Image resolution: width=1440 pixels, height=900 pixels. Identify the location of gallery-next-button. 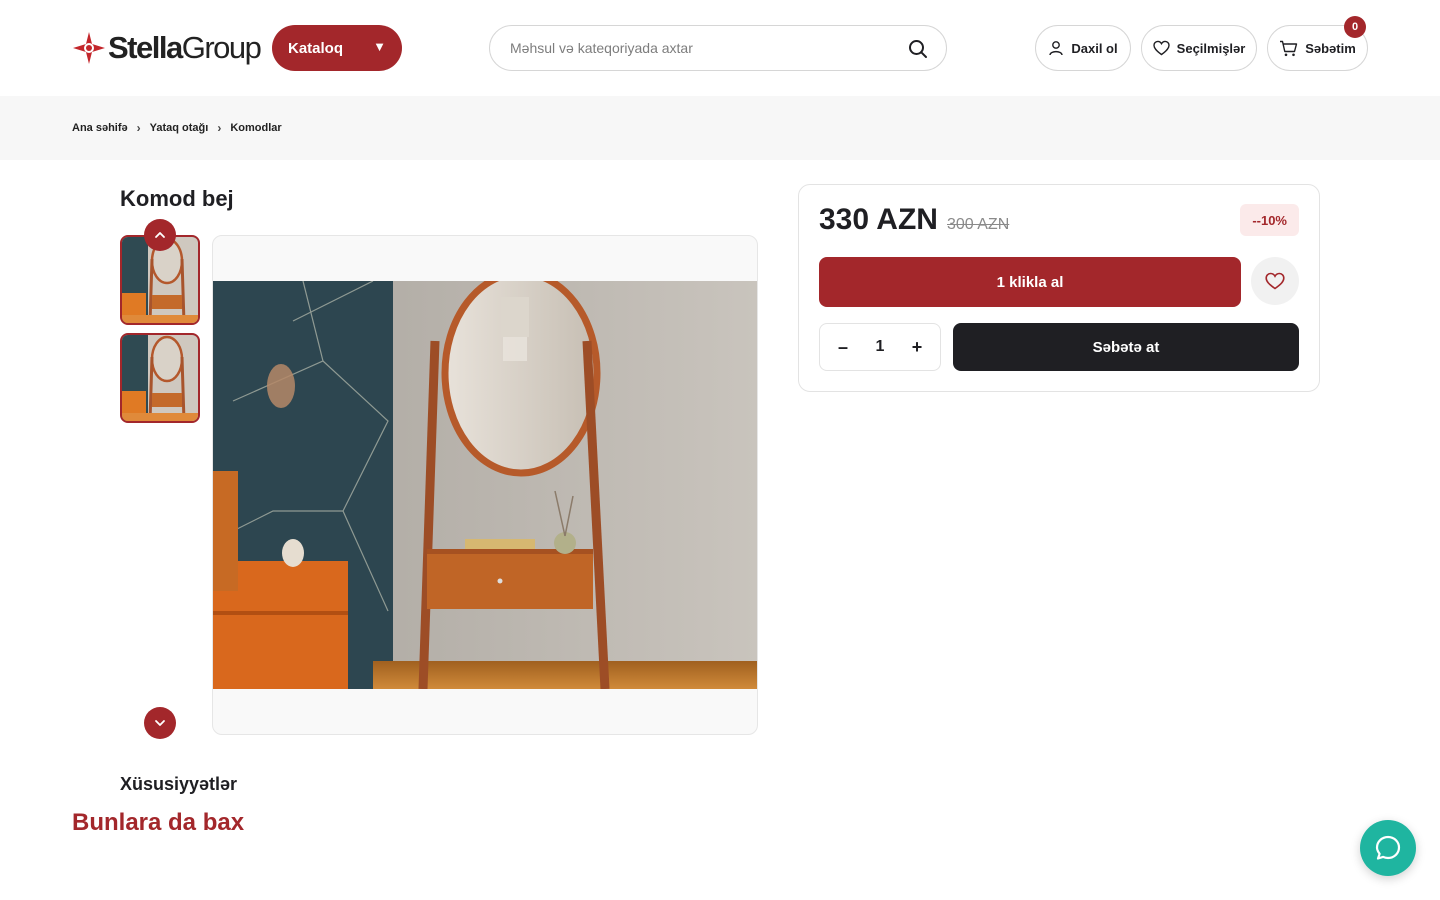
(160, 723).